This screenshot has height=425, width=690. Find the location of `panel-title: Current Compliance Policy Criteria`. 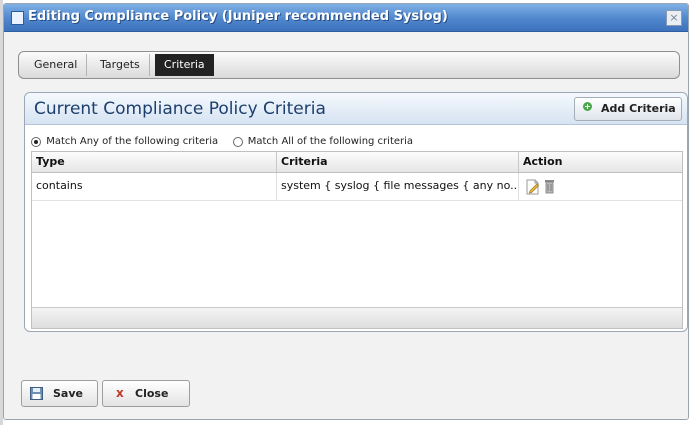

panel-title: Current Compliance Policy Criteria is located at coordinates (180, 109).